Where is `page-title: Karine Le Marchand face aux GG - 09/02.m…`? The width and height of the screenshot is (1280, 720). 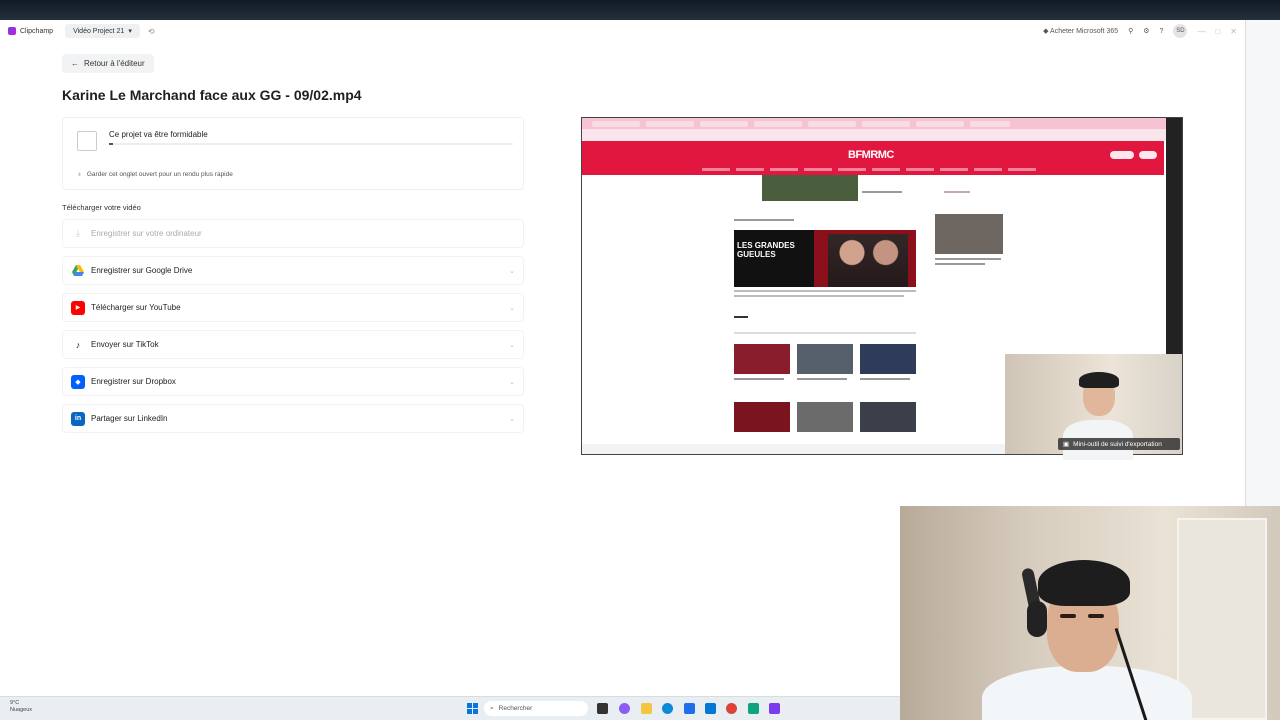 page-title: Karine Le Marchand face aux GG - 09/02.m… is located at coordinates (212, 95).